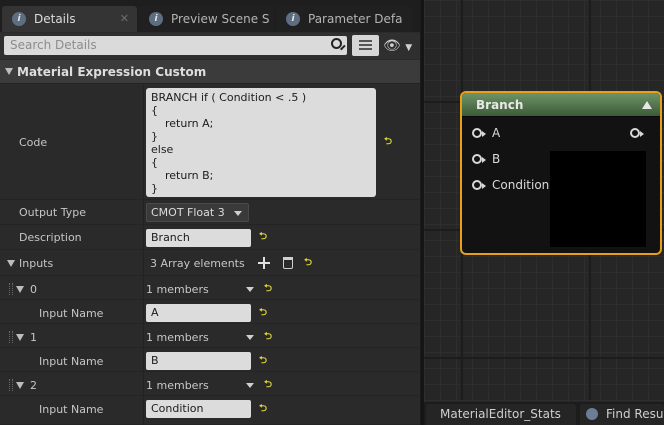  Describe the element at coordinates (112, 72) in the screenshot. I see `category-title: Material Expression Custom` at that location.